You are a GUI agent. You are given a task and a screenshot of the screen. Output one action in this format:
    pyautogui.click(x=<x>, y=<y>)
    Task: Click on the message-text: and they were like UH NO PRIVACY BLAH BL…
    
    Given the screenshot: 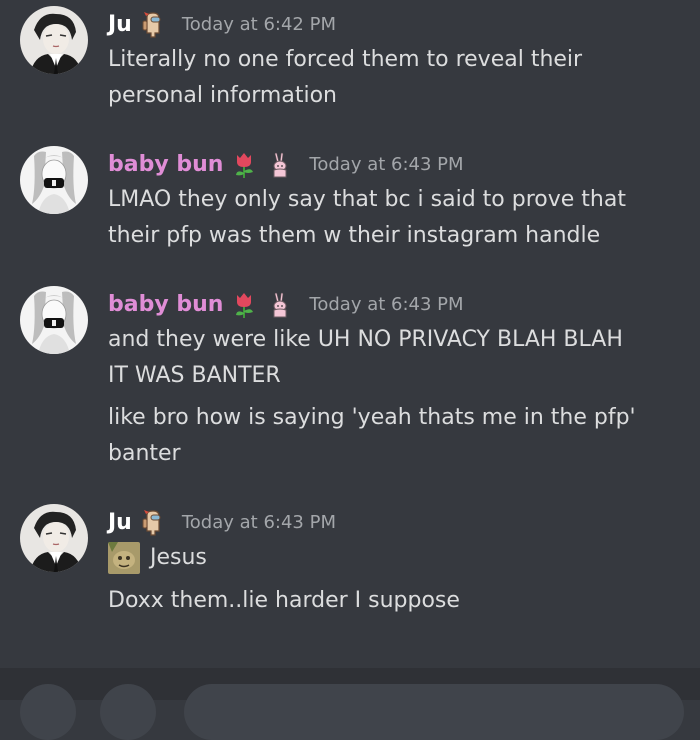 What is the action you would take?
    pyautogui.click(x=365, y=339)
    